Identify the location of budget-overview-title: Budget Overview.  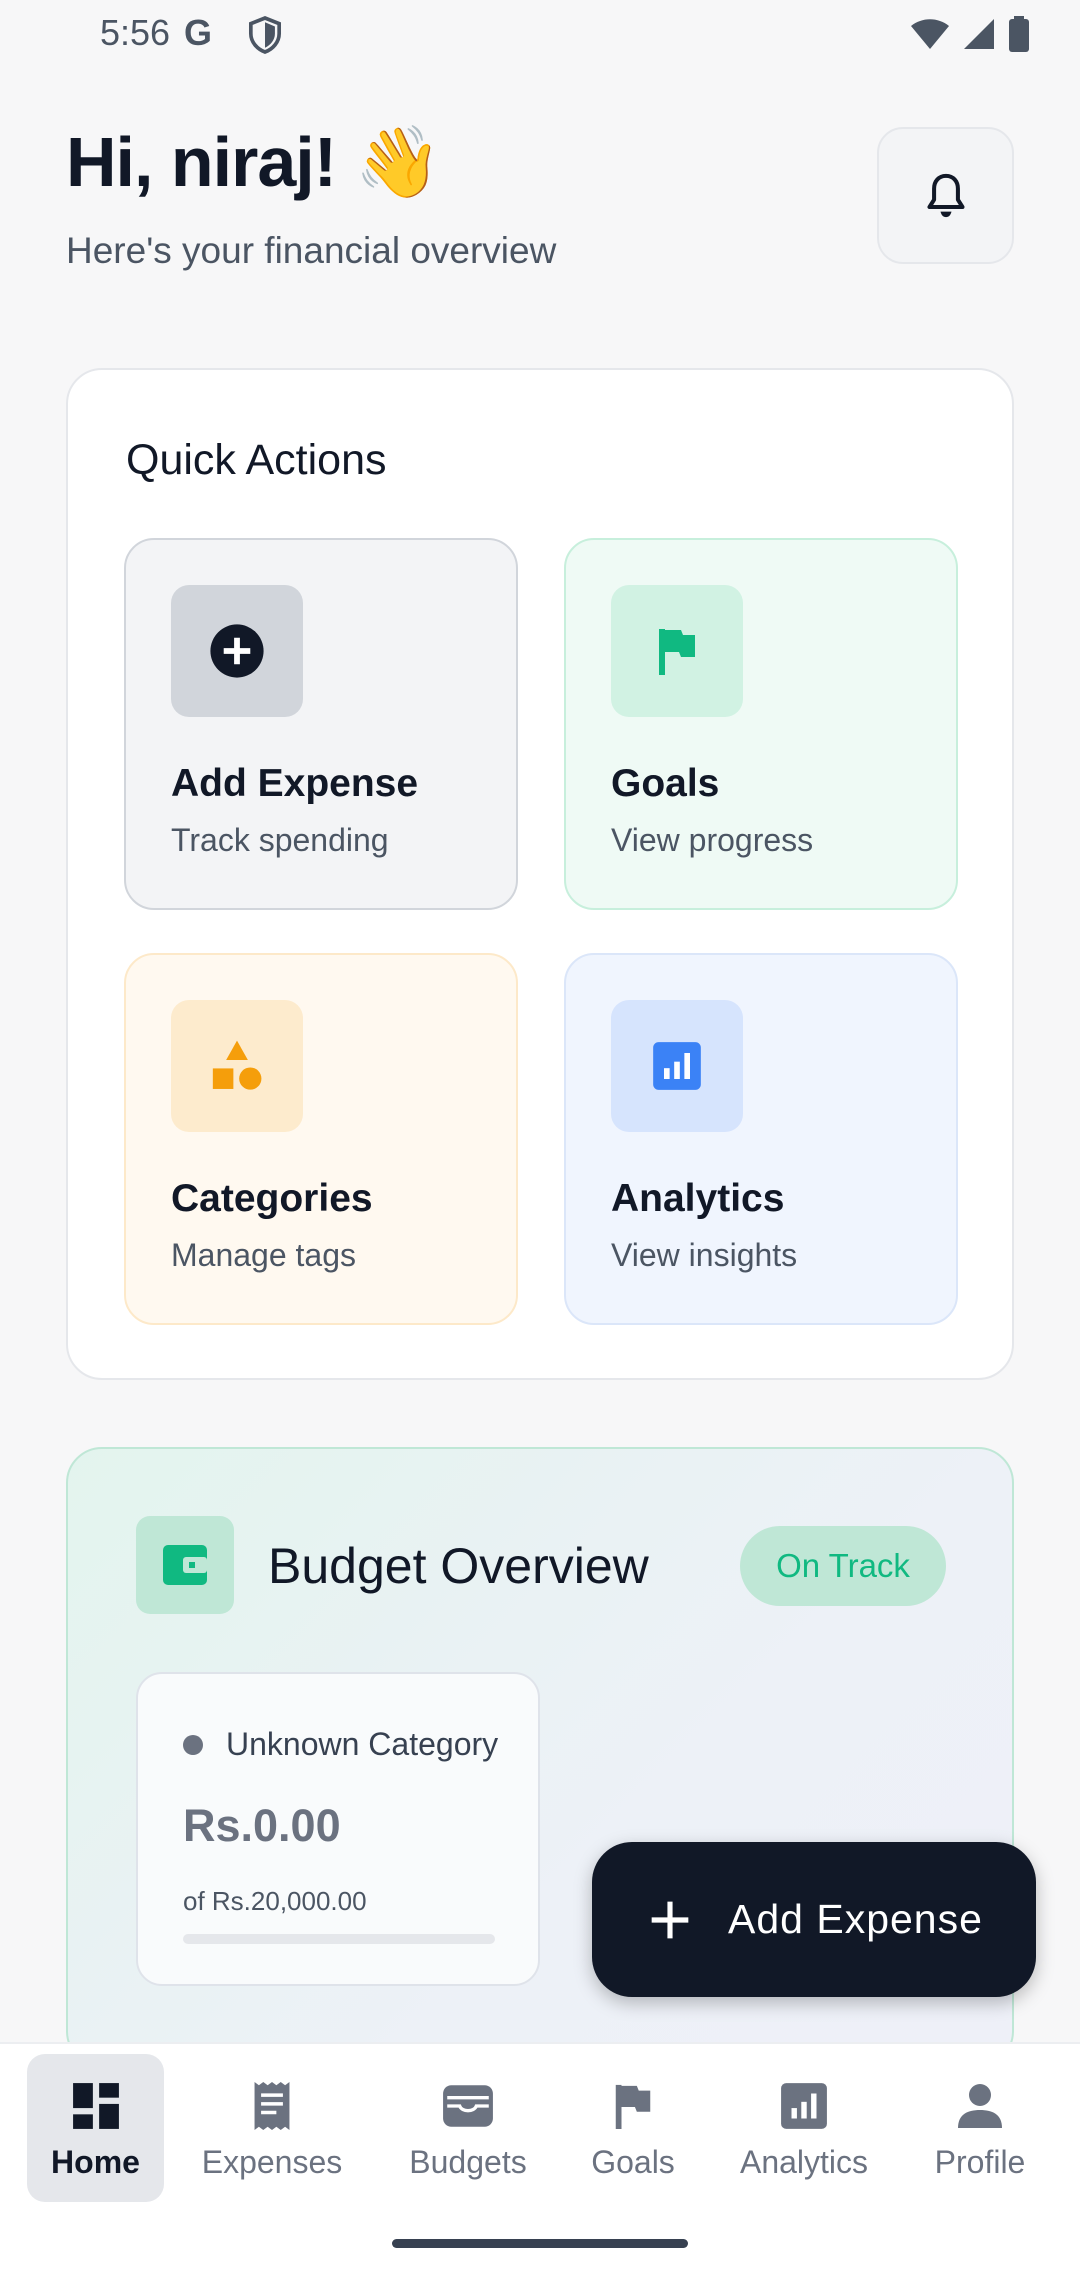
(458, 1566).